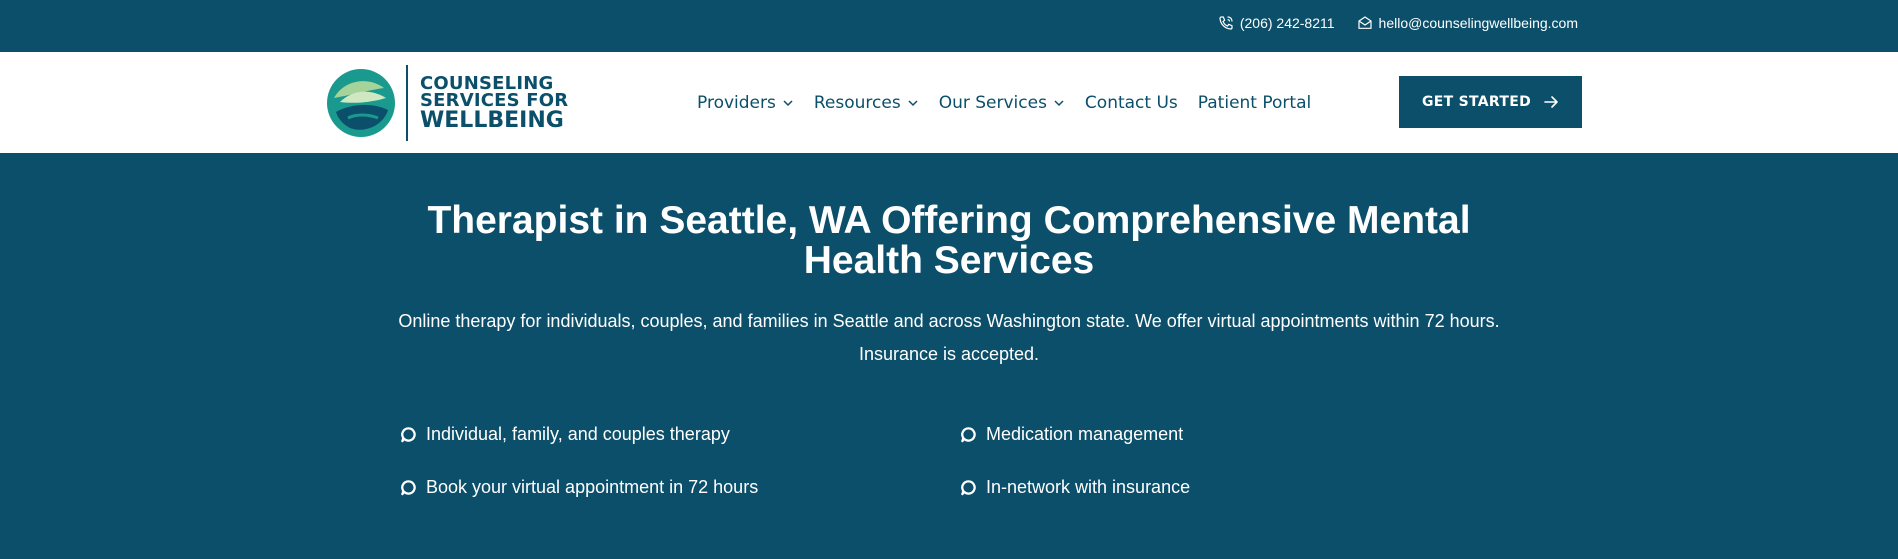  I want to click on nav-item-resources: Resources, so click(866, 103).